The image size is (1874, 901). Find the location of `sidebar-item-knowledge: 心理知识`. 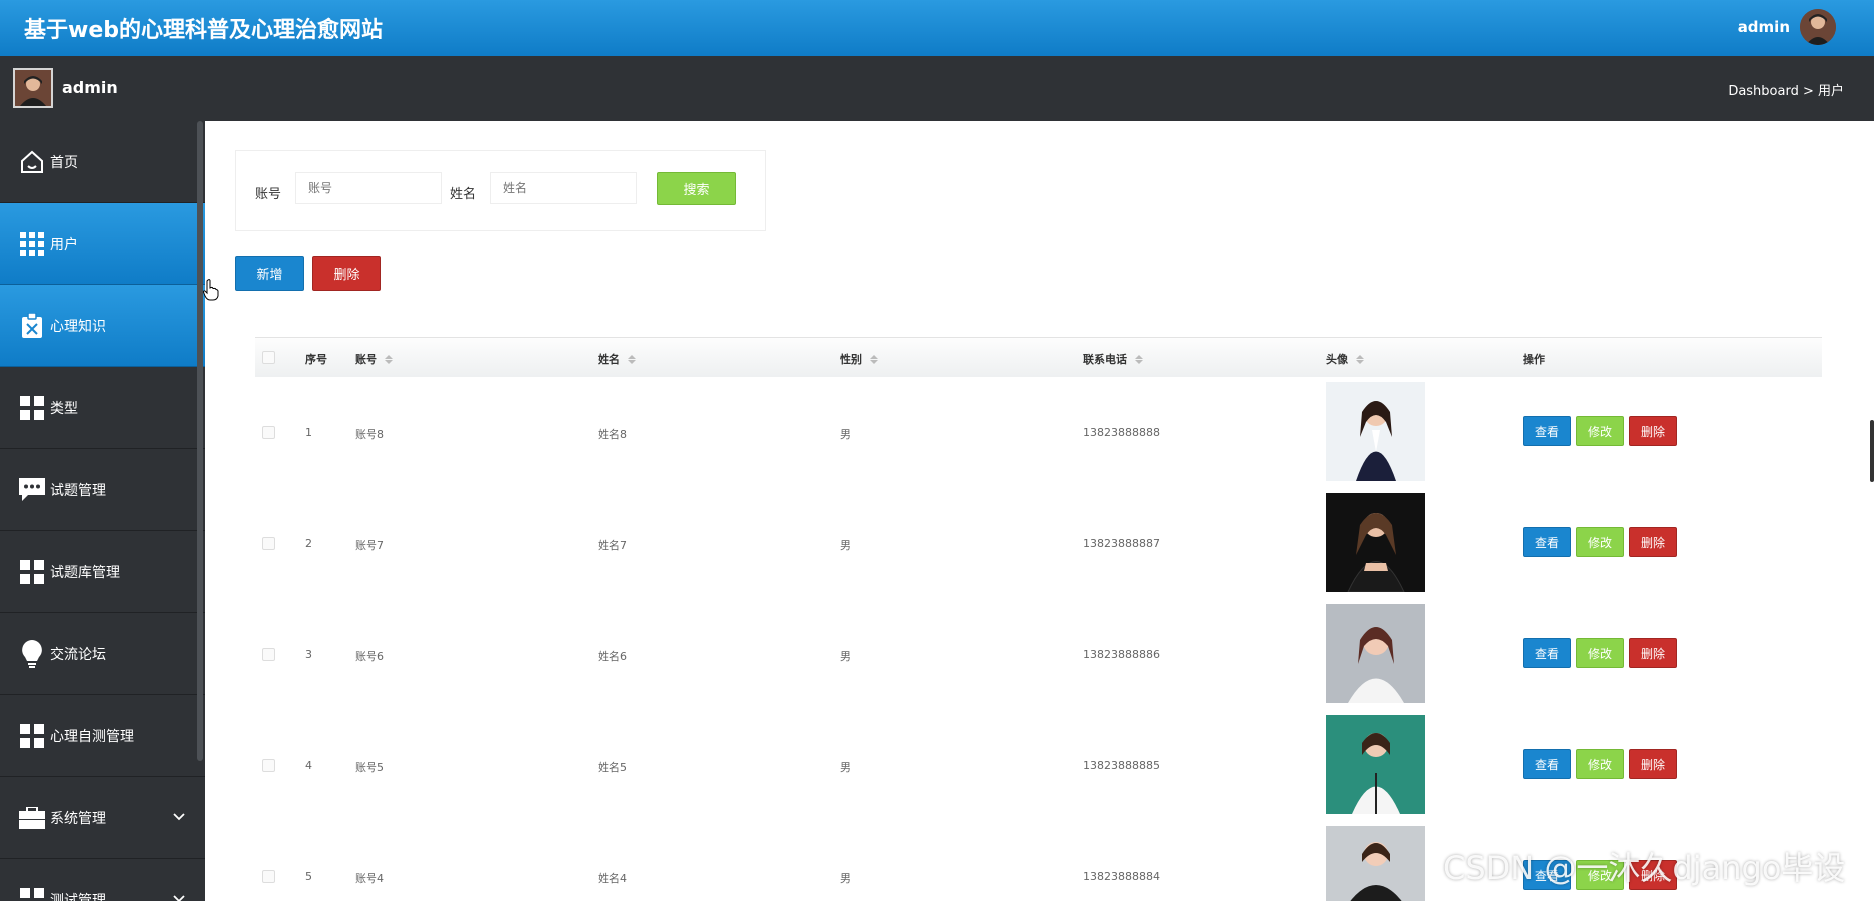

sidebar-item-knowledge: 心理知识 is located at coordinates (102, 326).